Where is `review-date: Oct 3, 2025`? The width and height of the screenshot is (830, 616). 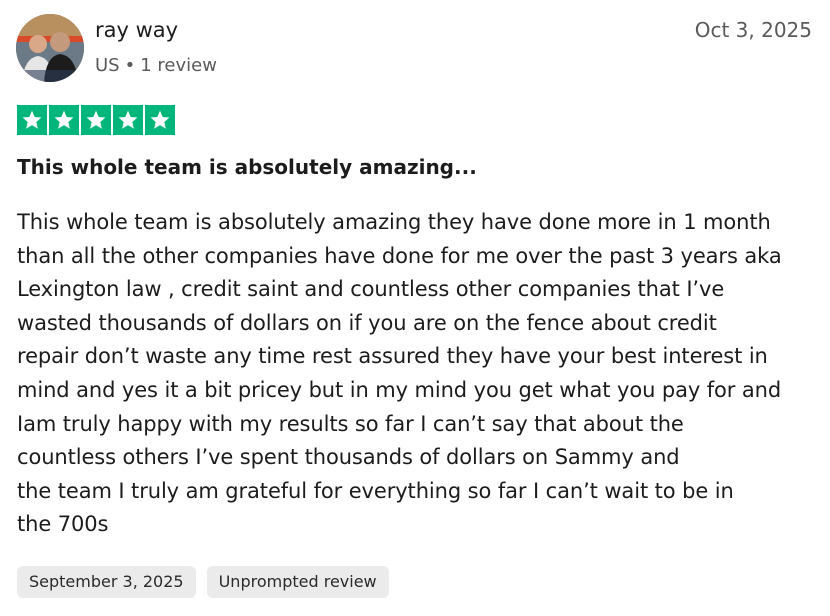
review-date: Oct 3, 2025 is located at coordinates (753, 30).